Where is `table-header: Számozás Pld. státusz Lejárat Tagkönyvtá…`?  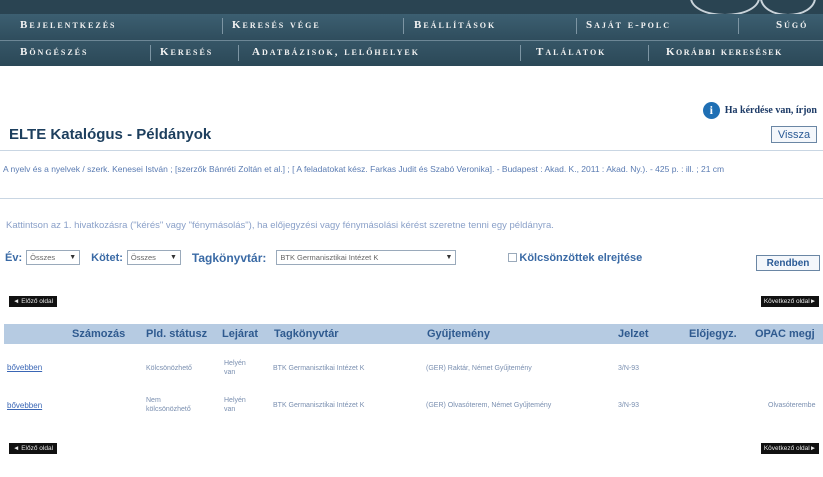
table-header: Számozás Pld. státusz Lejárat Tagkönyvtá… is located at coordinates (413, 334).